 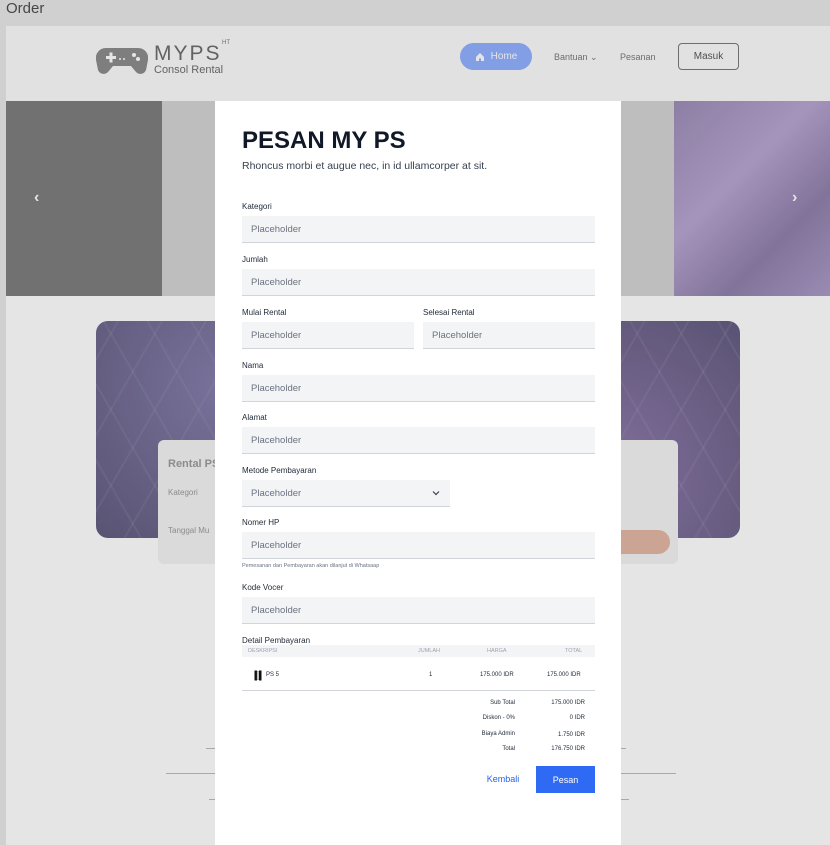 I want to click on table-divider, so click(x=418, y=690).